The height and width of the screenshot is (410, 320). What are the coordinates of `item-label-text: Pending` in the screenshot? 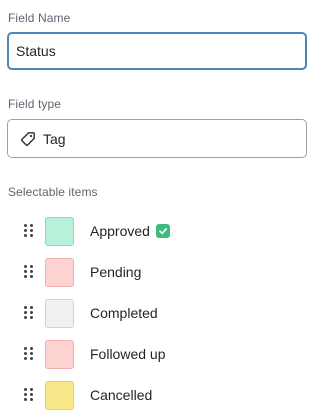 It's located at (116, 272).